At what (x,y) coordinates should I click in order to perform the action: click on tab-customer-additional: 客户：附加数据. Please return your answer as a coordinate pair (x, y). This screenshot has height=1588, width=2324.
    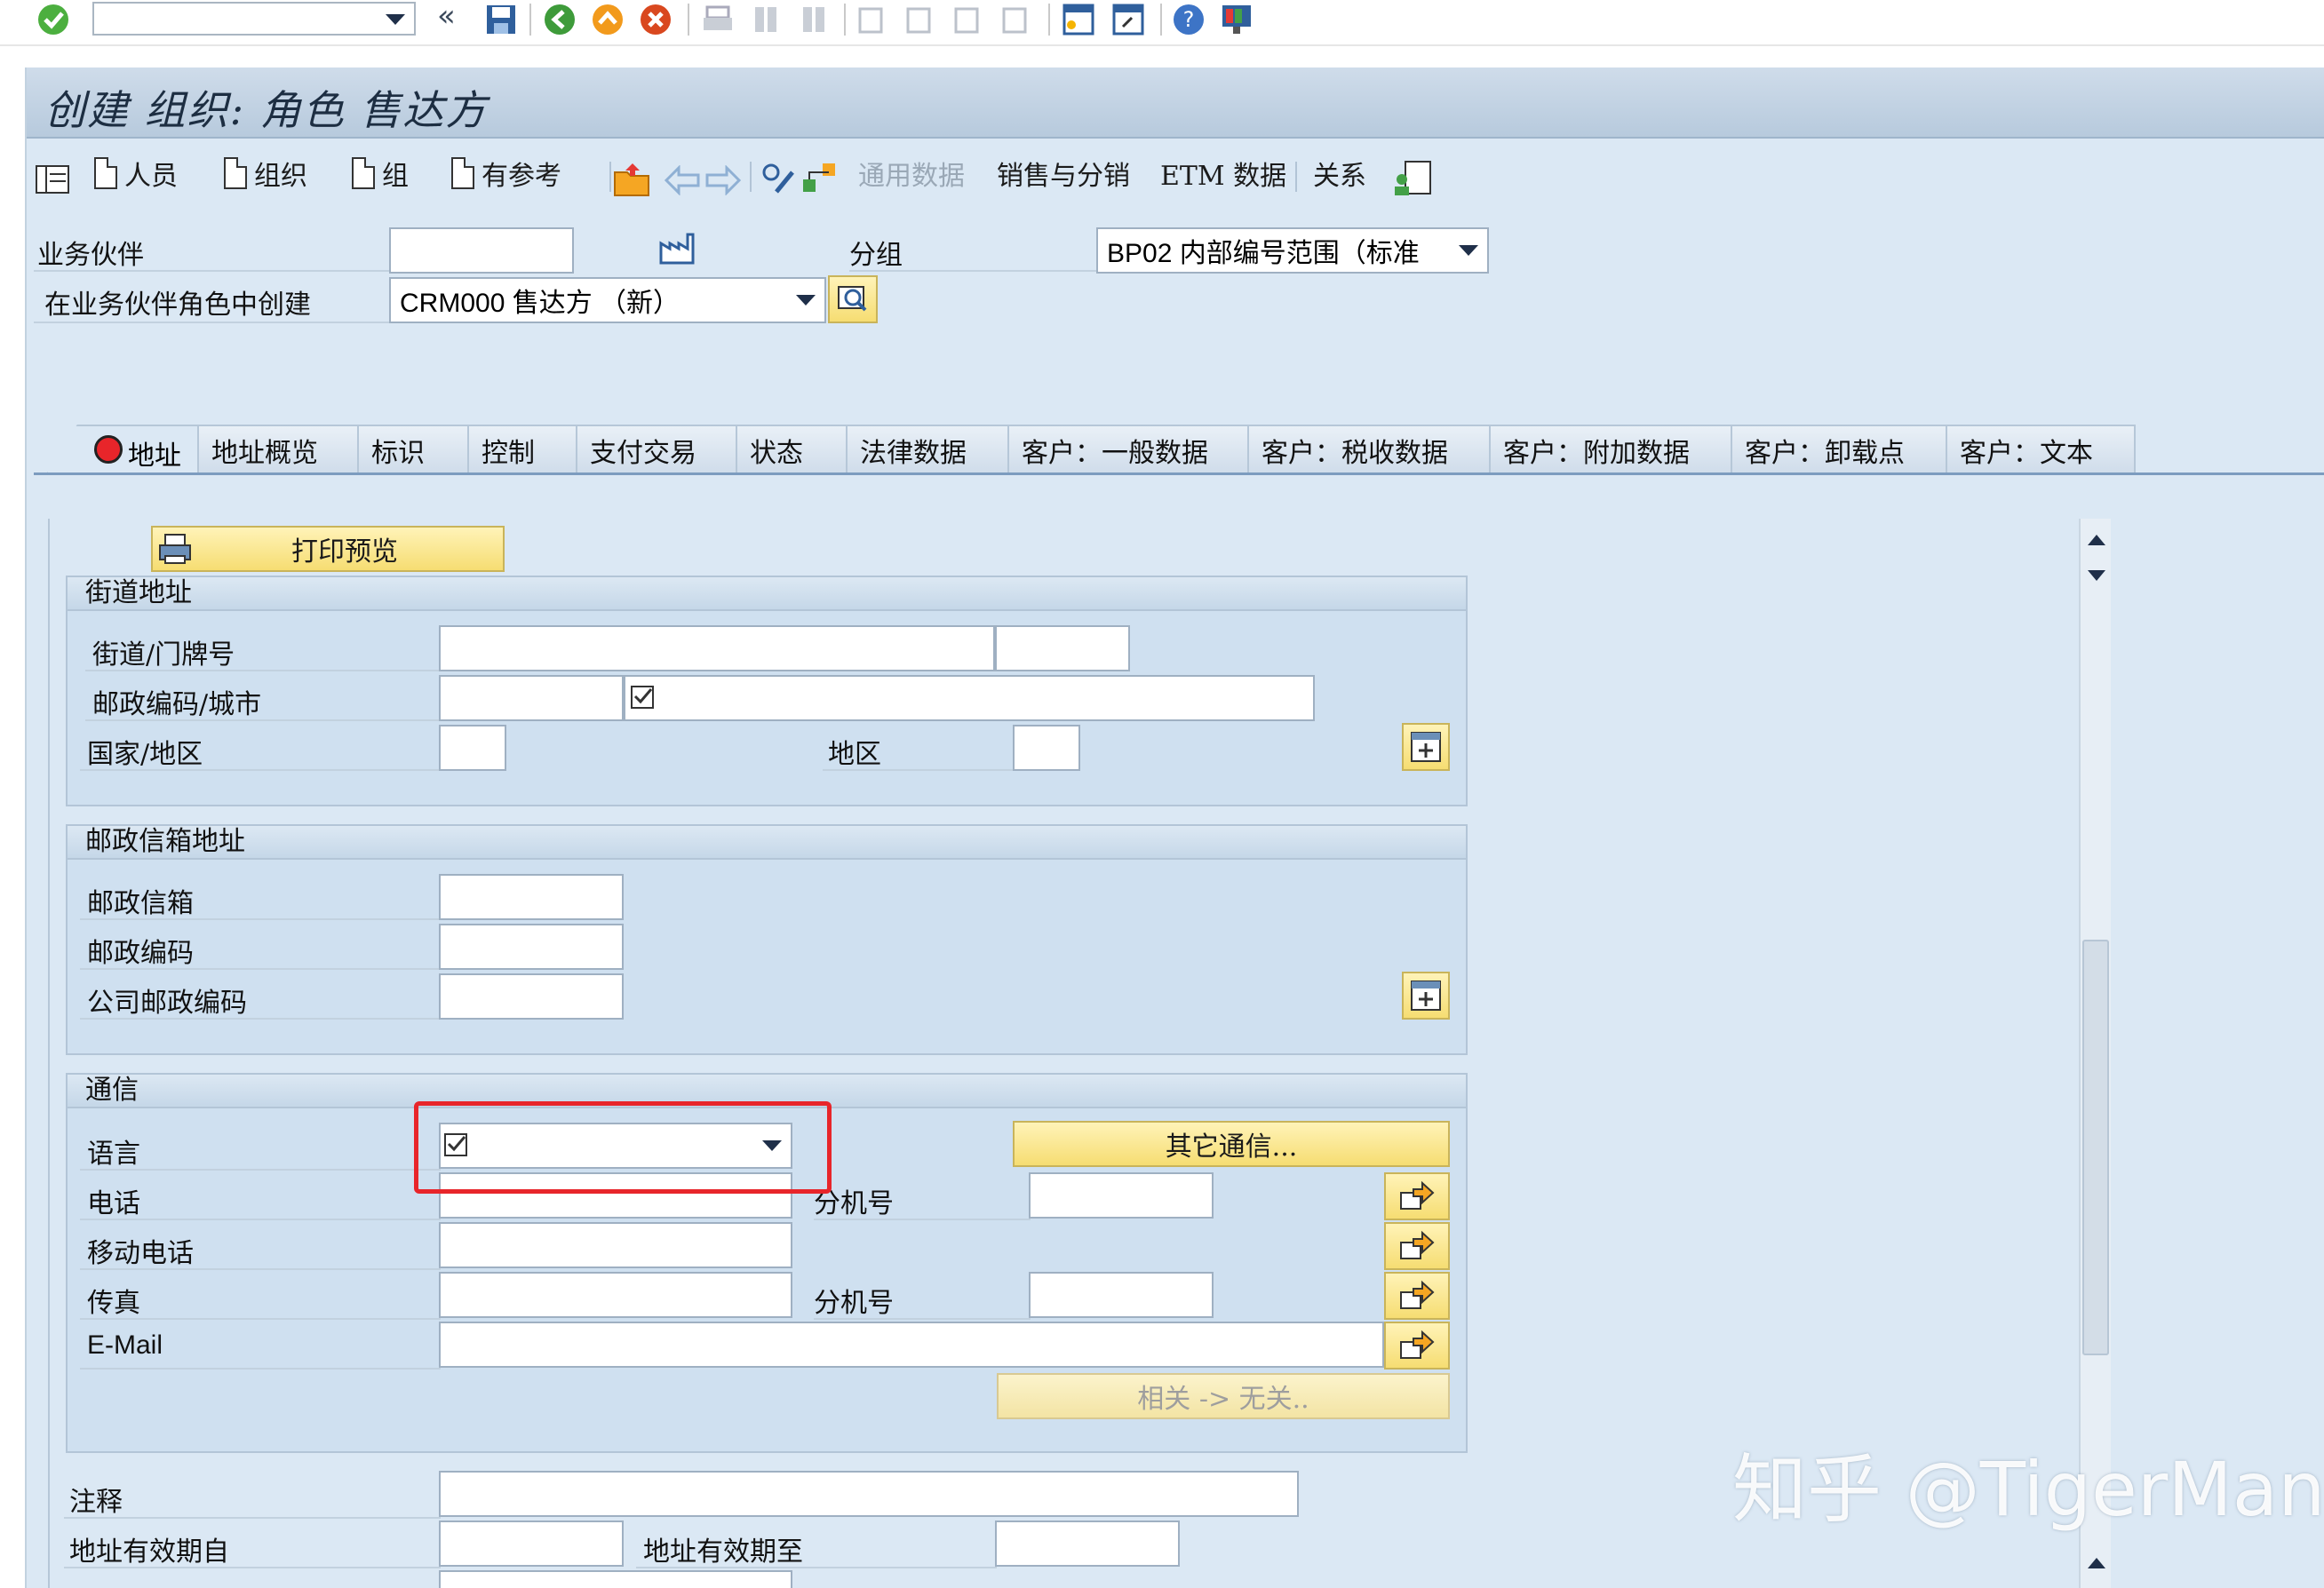
    Looking at the image, I should click on (1610, 449).